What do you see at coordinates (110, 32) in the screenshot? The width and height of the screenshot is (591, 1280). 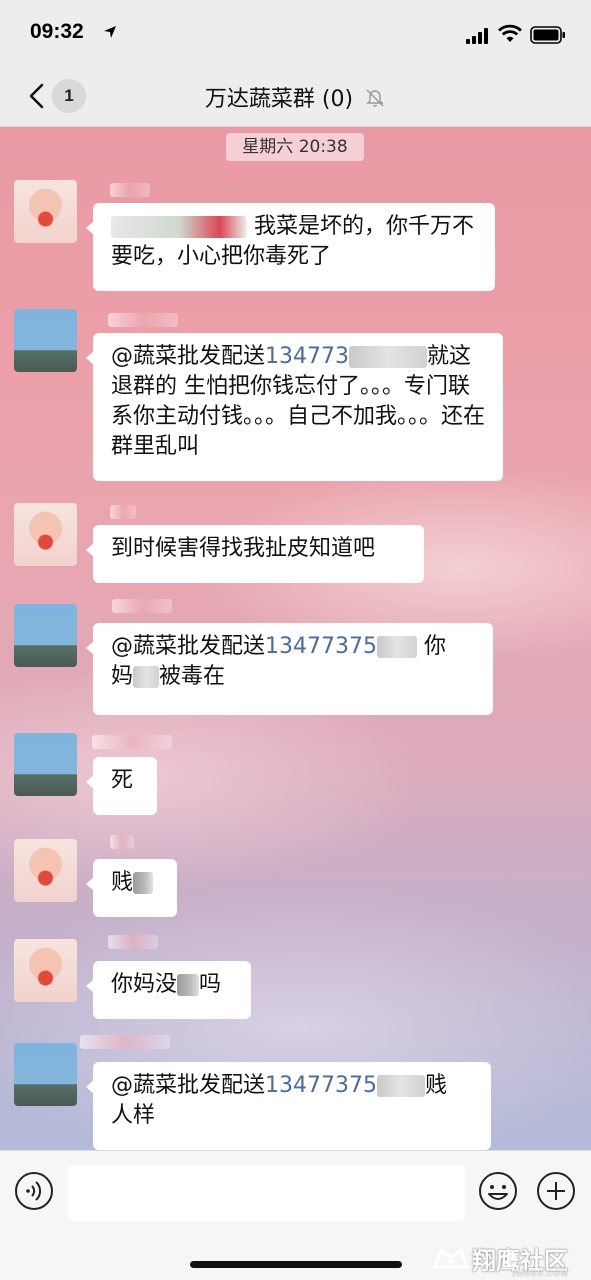 I see `location-arrow-icon` at bounding box center [110, 32].